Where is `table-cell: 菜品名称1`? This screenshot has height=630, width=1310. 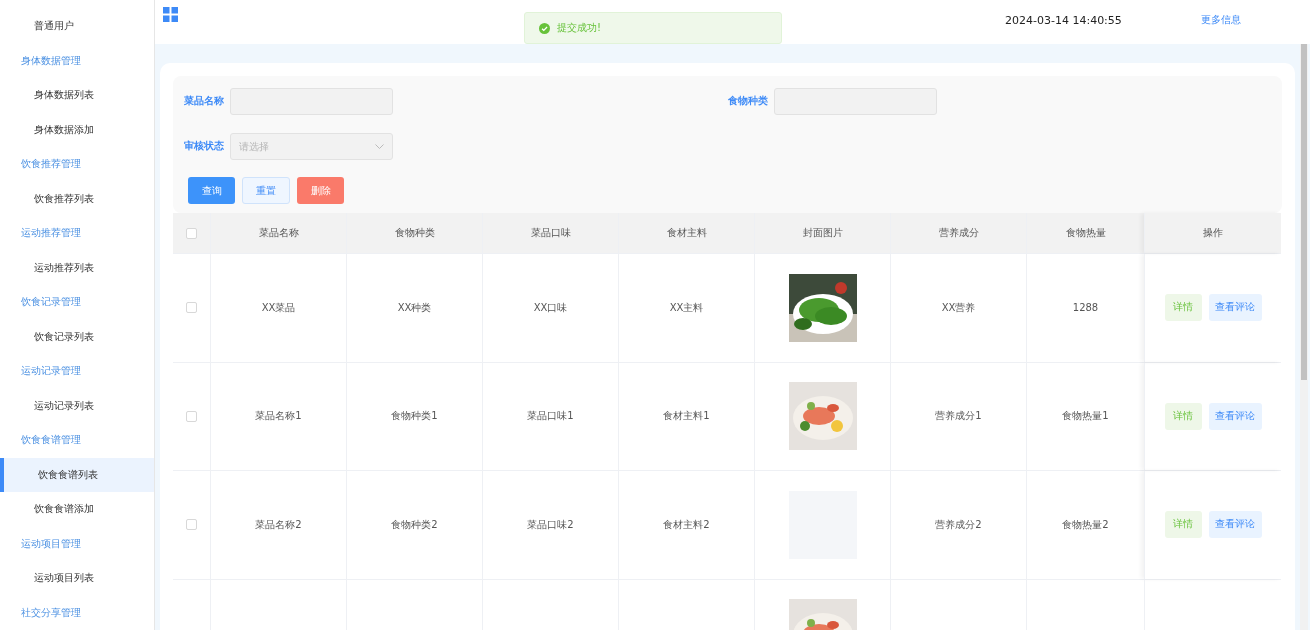 table-cell: 菜品名称1 is located at coordinates (278, 416).